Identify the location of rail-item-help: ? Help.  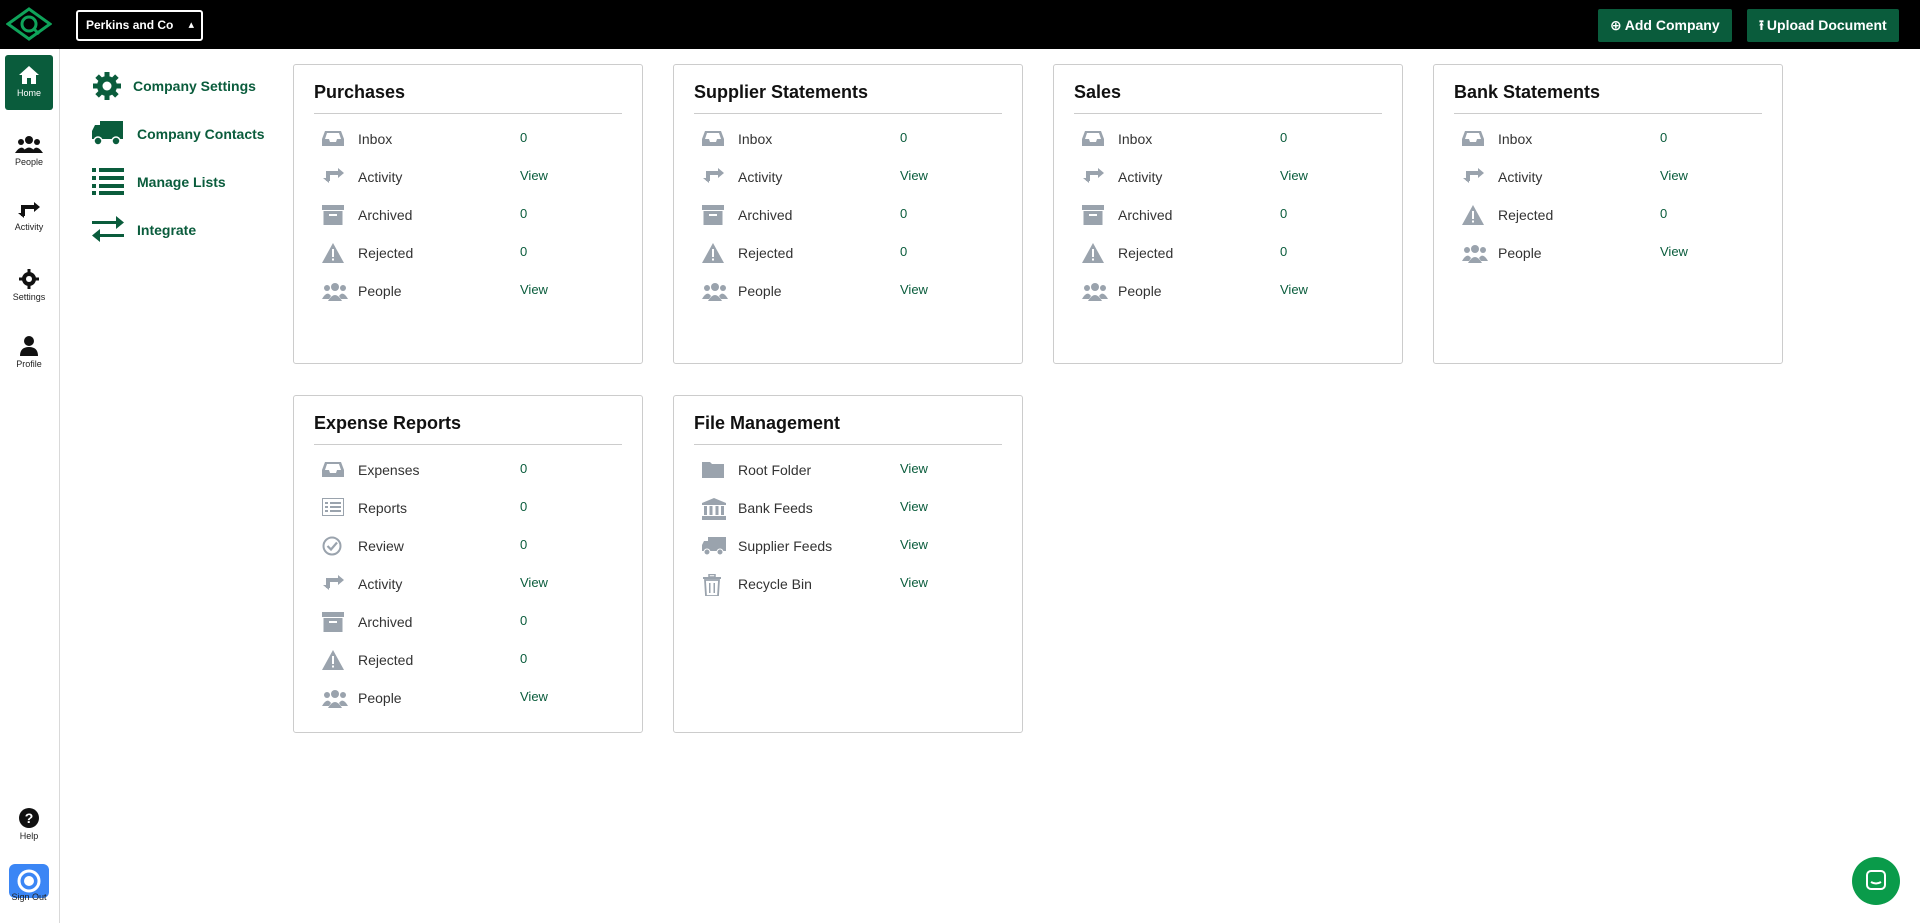
(29, 825).